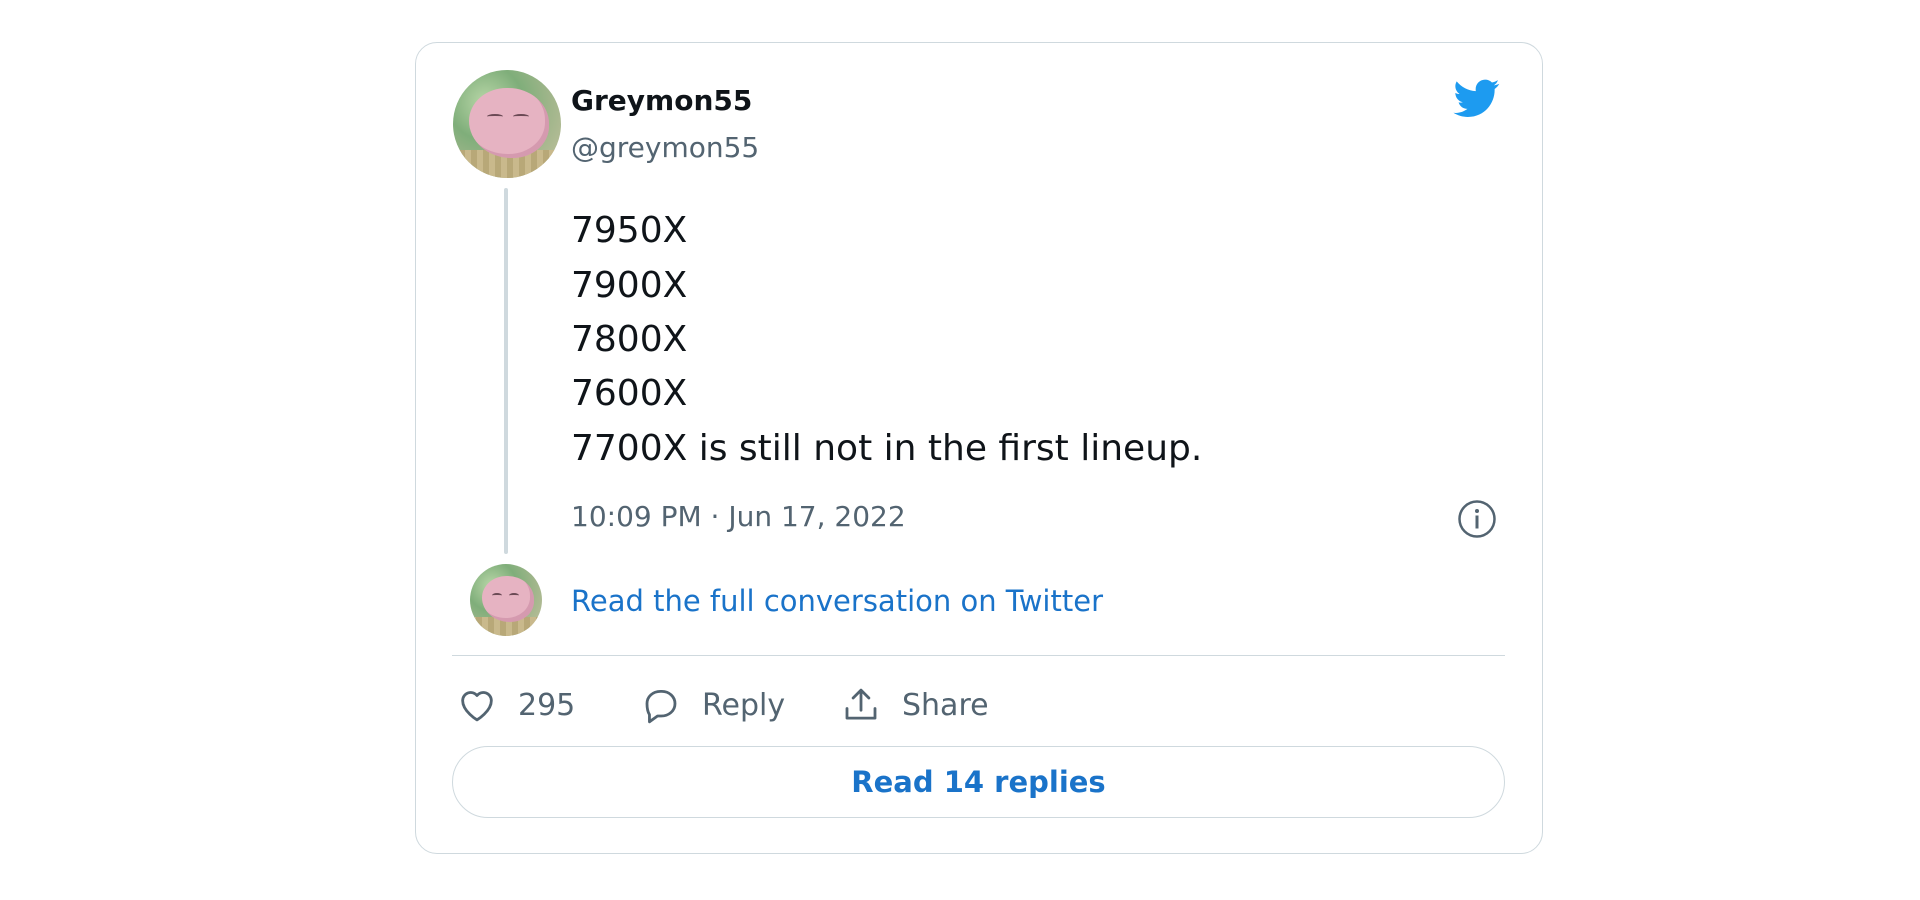 The height and width of the screenshot is (900, 1920). I want to click on reply-button: Reply, so click(712, 705).